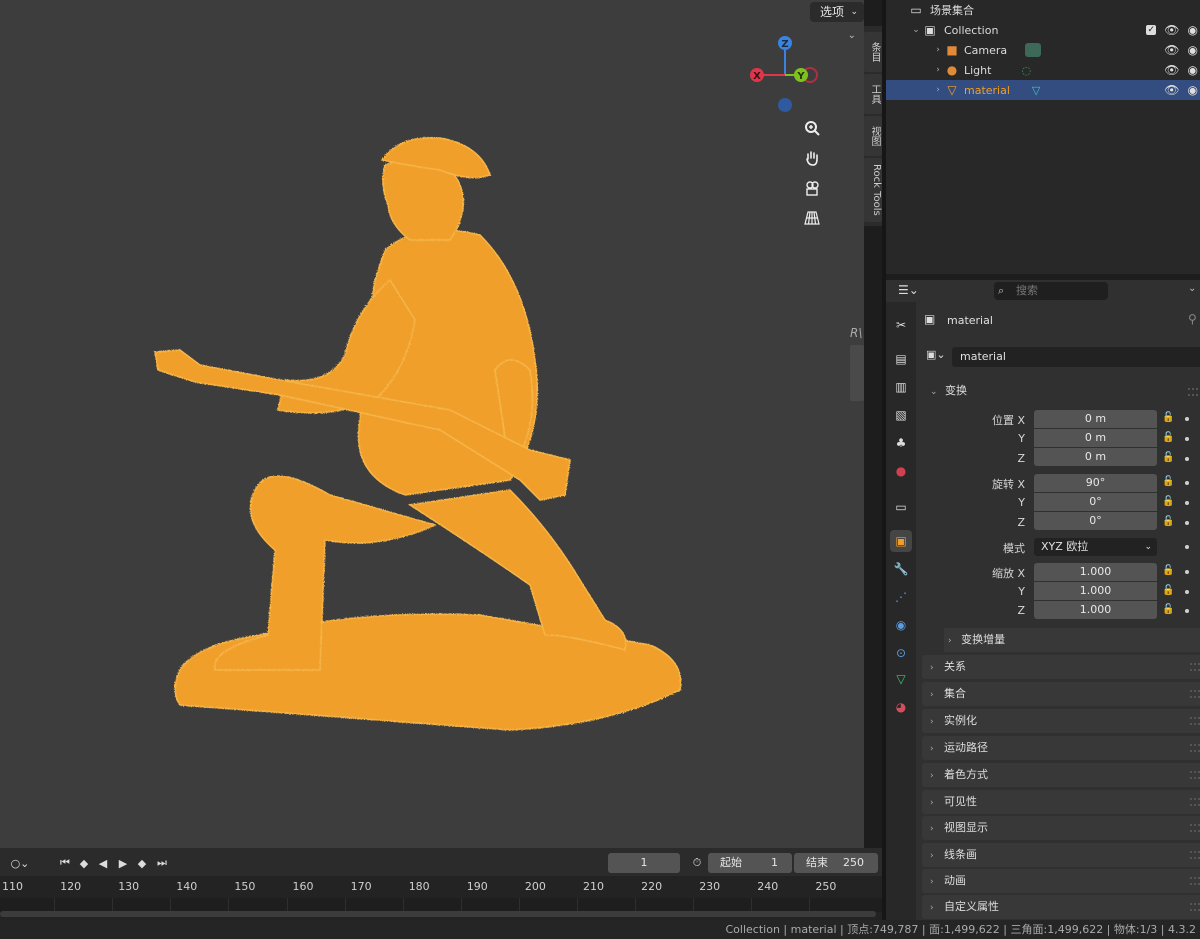 The height and width of the screenshot is (939, 1200). Describe the element at coordinates (1061, 694) in the screenshot. I see `panel-collections: › 集合` at that location.